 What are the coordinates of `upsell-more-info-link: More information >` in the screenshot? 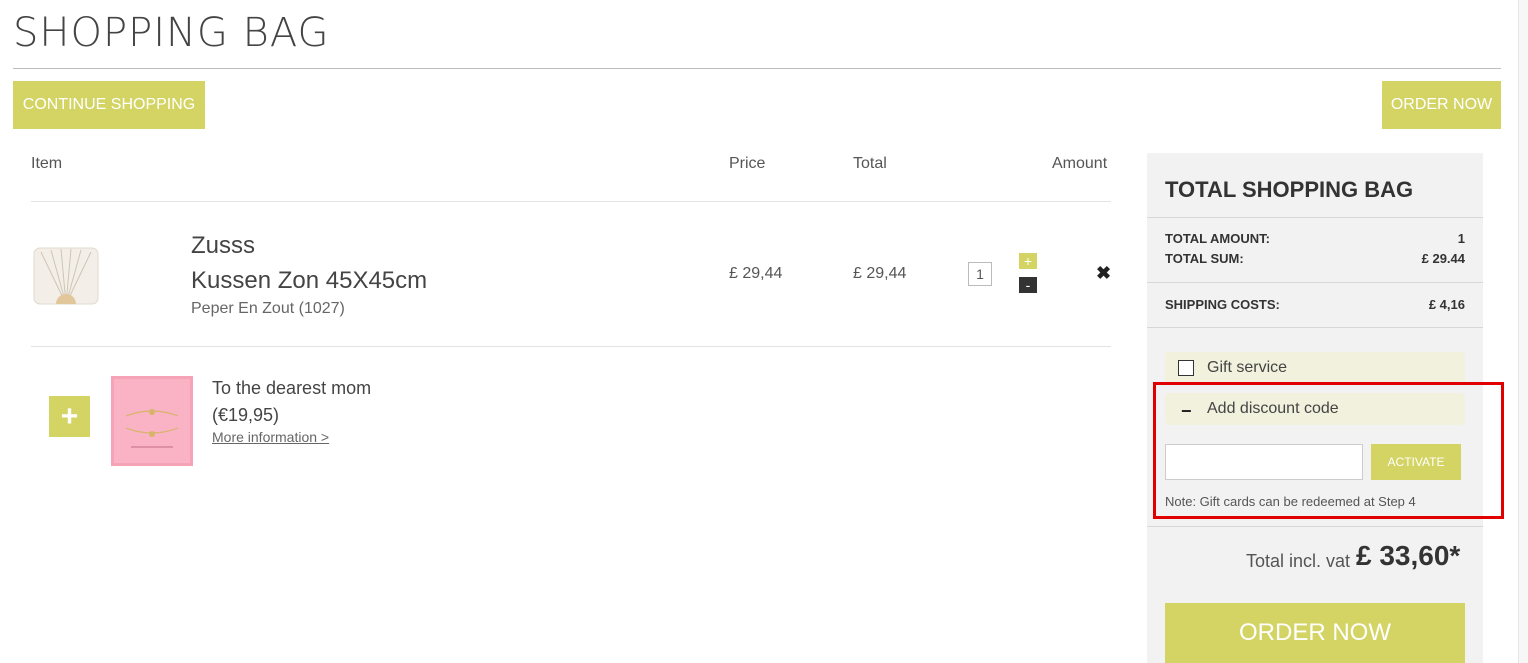 It's located at (270, 437).